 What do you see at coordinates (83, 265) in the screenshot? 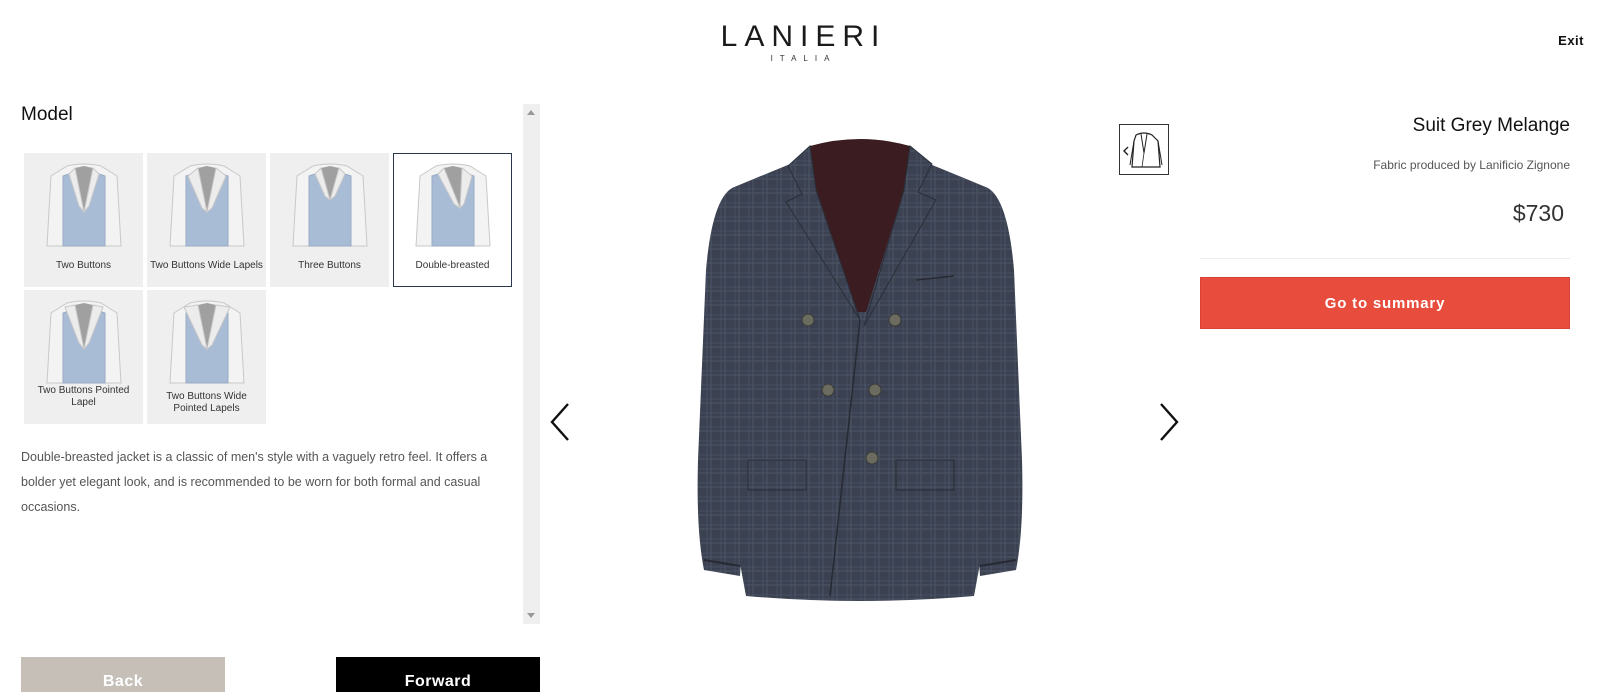
I see `option-label: Two Buttons` at bounding box center [83, 265].